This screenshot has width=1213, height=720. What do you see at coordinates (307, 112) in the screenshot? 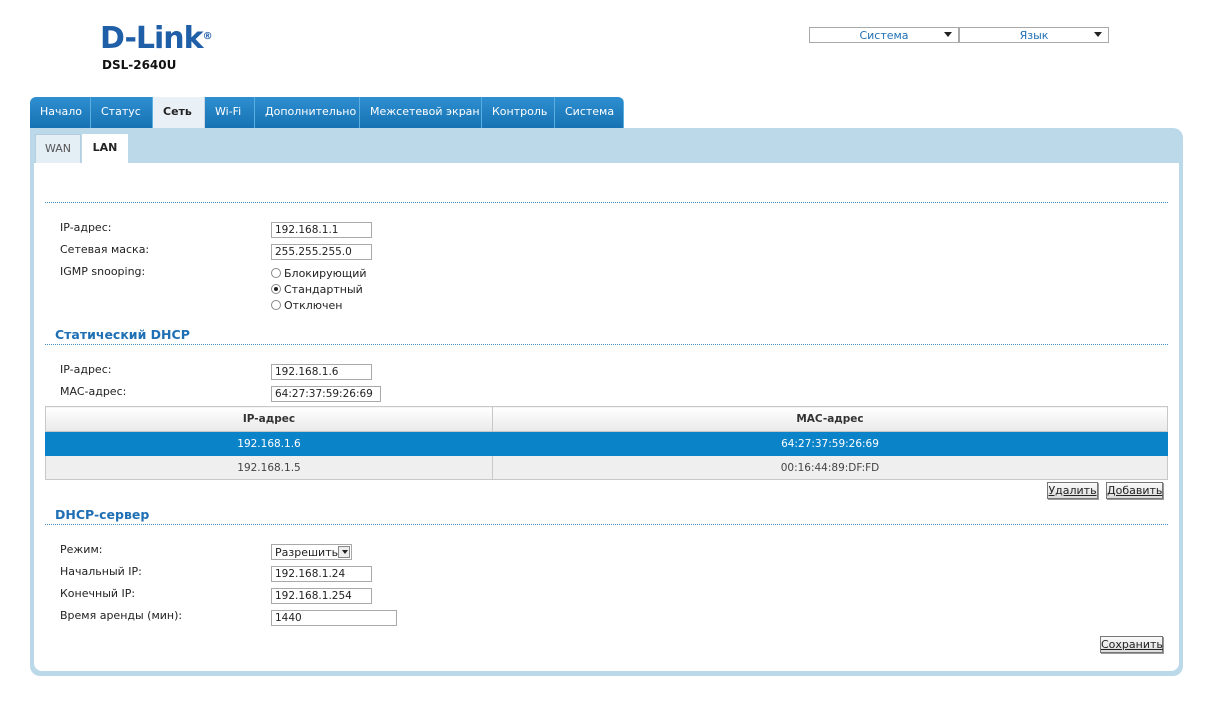
I see `tab-advanced: Дополнительно` at bounding box center [307, 112].